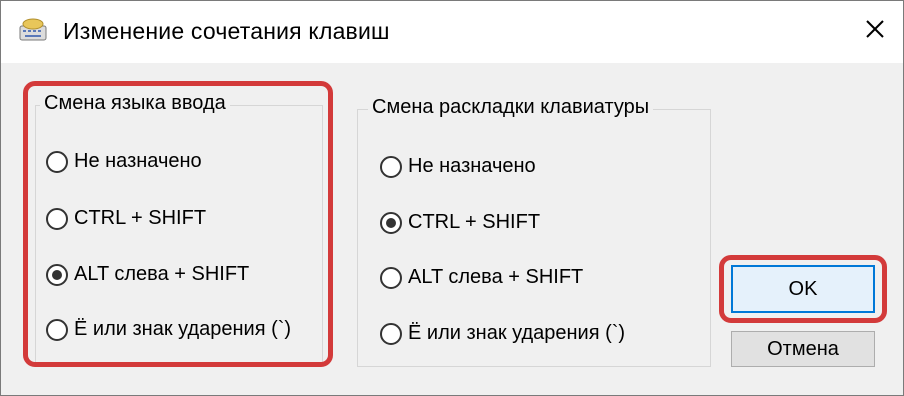  What do you see at coordinates (474, 222) in the screenshot?
I see `radio-label: CTRL + SHIFT` at bounding box center [474, 222].